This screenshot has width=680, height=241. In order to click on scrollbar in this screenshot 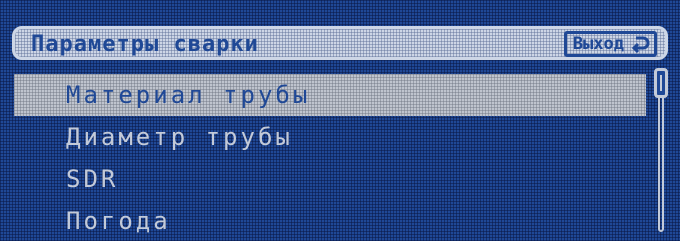, I will do `click(662, 152)`.